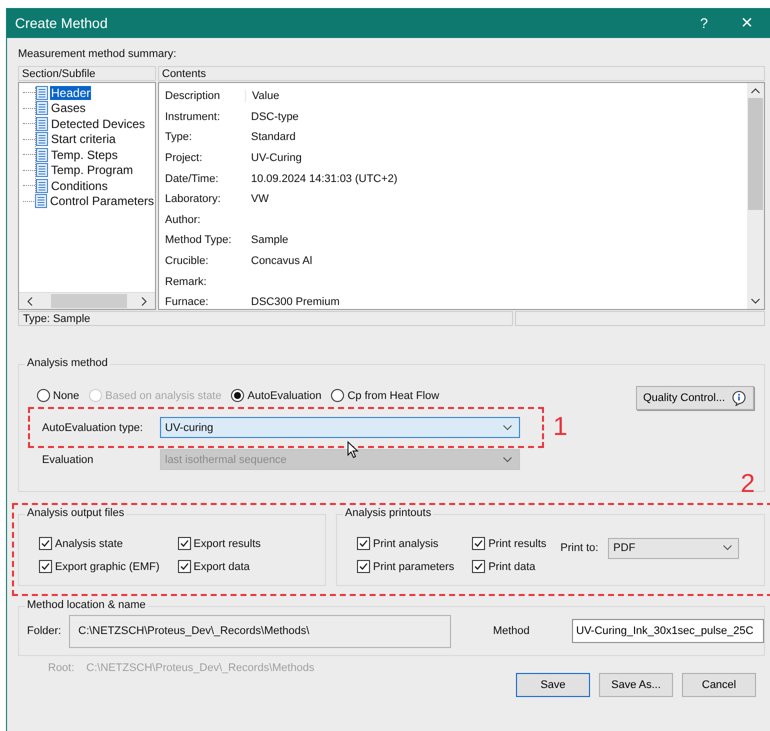 This screenshot has width=770, height=731. What do you see at coordinates (84, 155) in the screenshot?
I see `tree-item: Temp. Steps` at bounding box center [84, 155].